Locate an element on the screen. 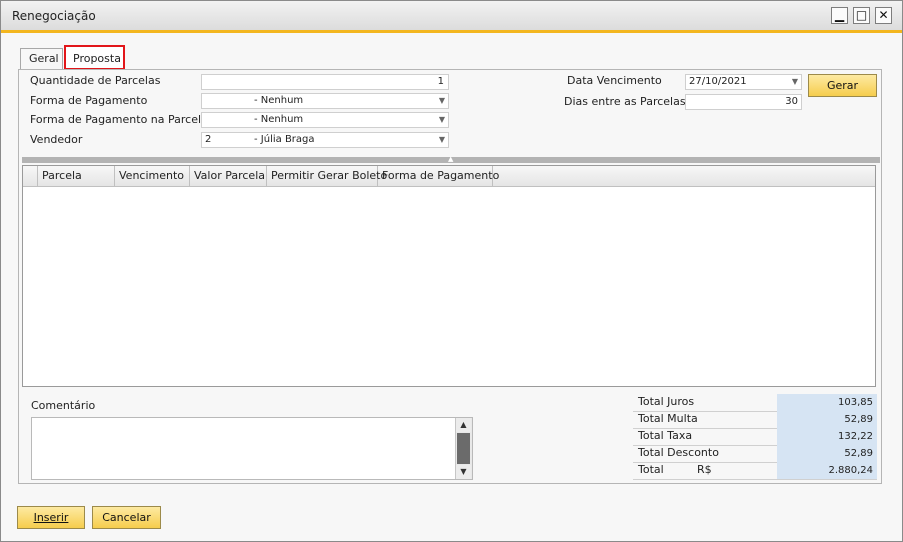 The width and height of the screenshot is (903, 542). quantidade-parcelas-label: Quantidade de Parcelas is located at coordinates (95, 80).